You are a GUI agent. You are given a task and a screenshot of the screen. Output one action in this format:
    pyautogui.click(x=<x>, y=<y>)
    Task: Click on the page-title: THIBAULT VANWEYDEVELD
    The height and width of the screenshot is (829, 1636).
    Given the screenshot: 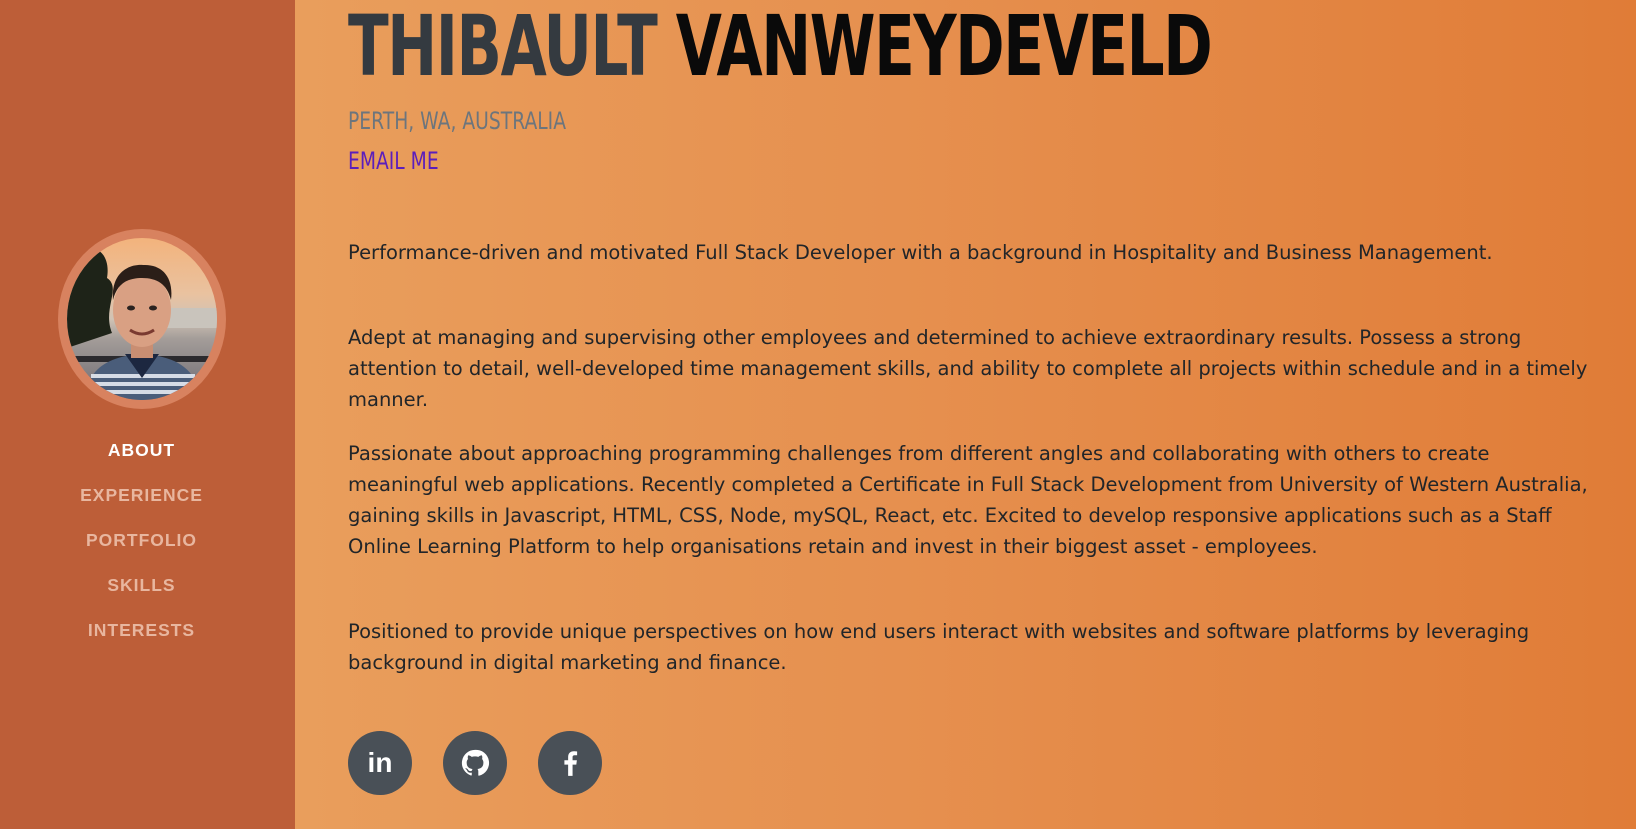 What is the action you would take?
    pyautogui.click(x=780, y=47)
    